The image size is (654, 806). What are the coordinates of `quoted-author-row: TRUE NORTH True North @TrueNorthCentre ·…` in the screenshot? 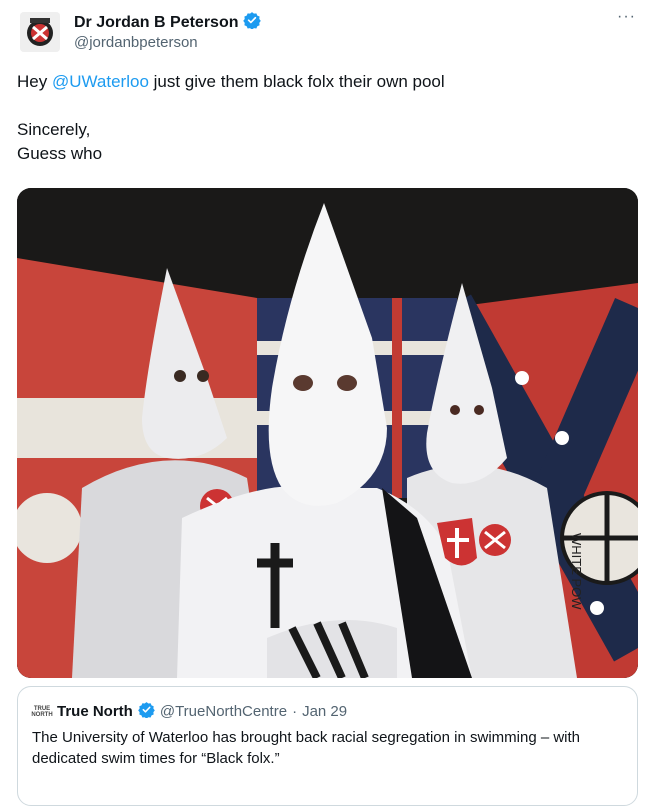 It's located at (189, 711).